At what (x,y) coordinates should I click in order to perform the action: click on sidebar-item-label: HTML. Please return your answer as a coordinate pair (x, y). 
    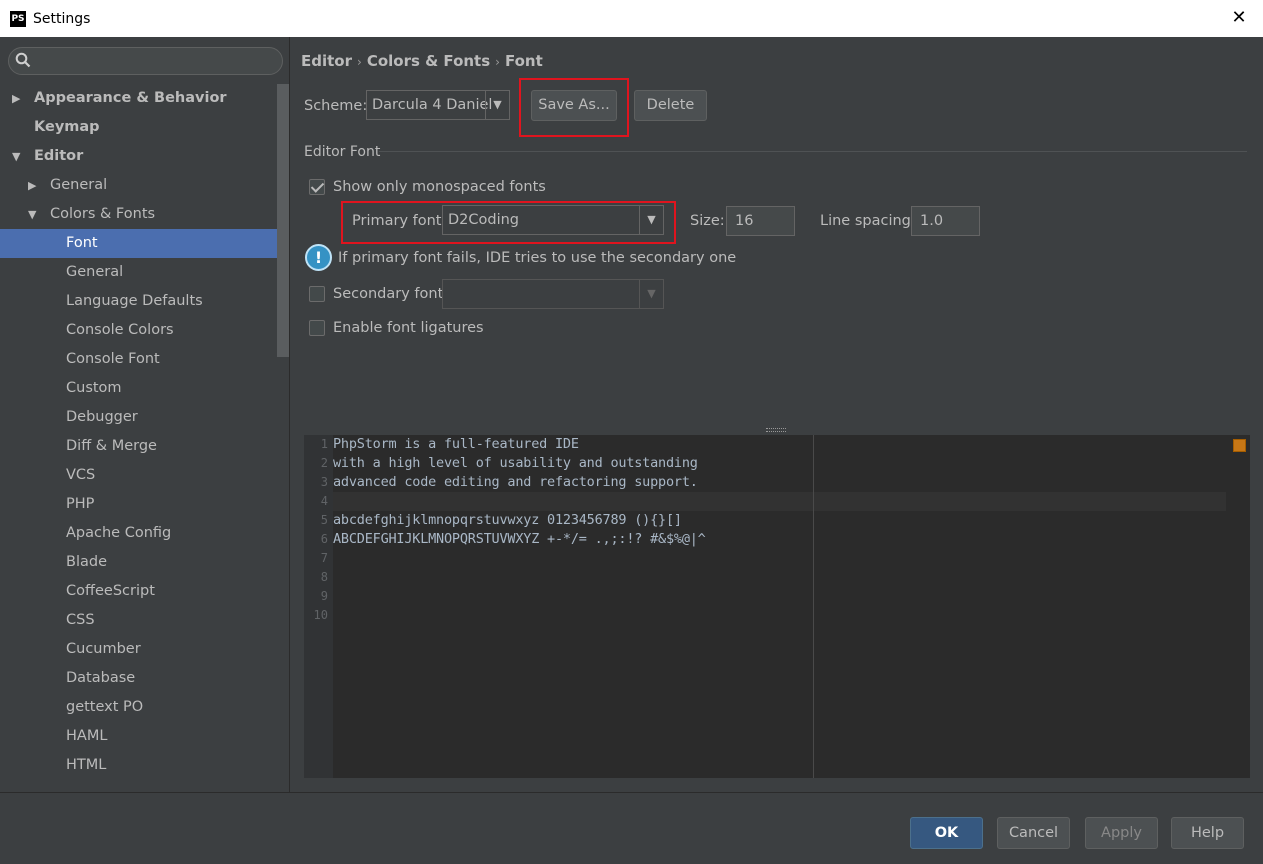
    Looking at the image, I should click on (86, 765).